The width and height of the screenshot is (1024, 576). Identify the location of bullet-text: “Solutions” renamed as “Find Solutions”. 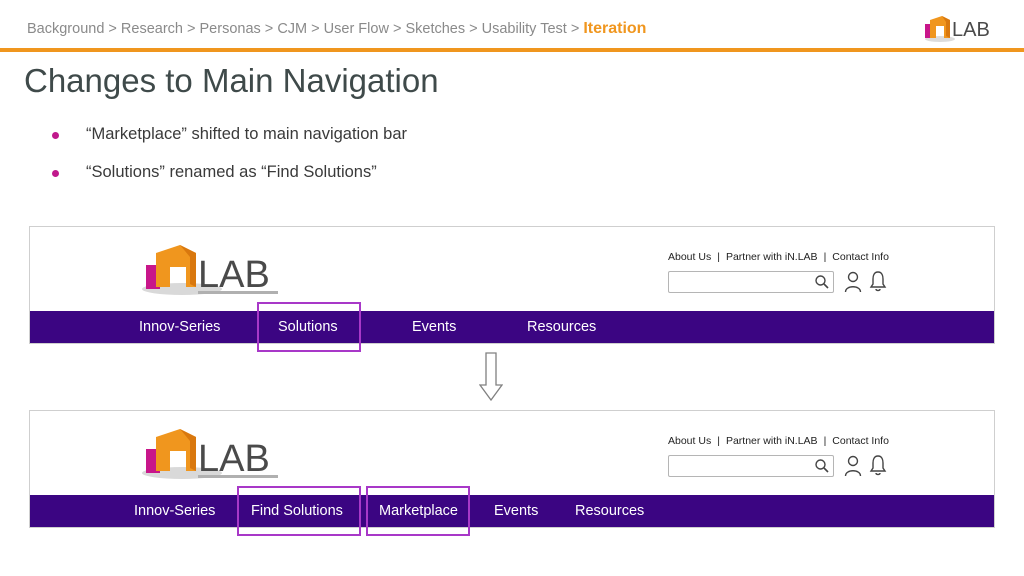
(231, 172).